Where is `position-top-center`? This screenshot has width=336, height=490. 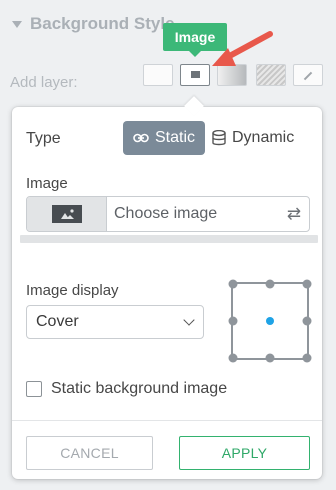 position-top-center is located at coordinates (270, 284).